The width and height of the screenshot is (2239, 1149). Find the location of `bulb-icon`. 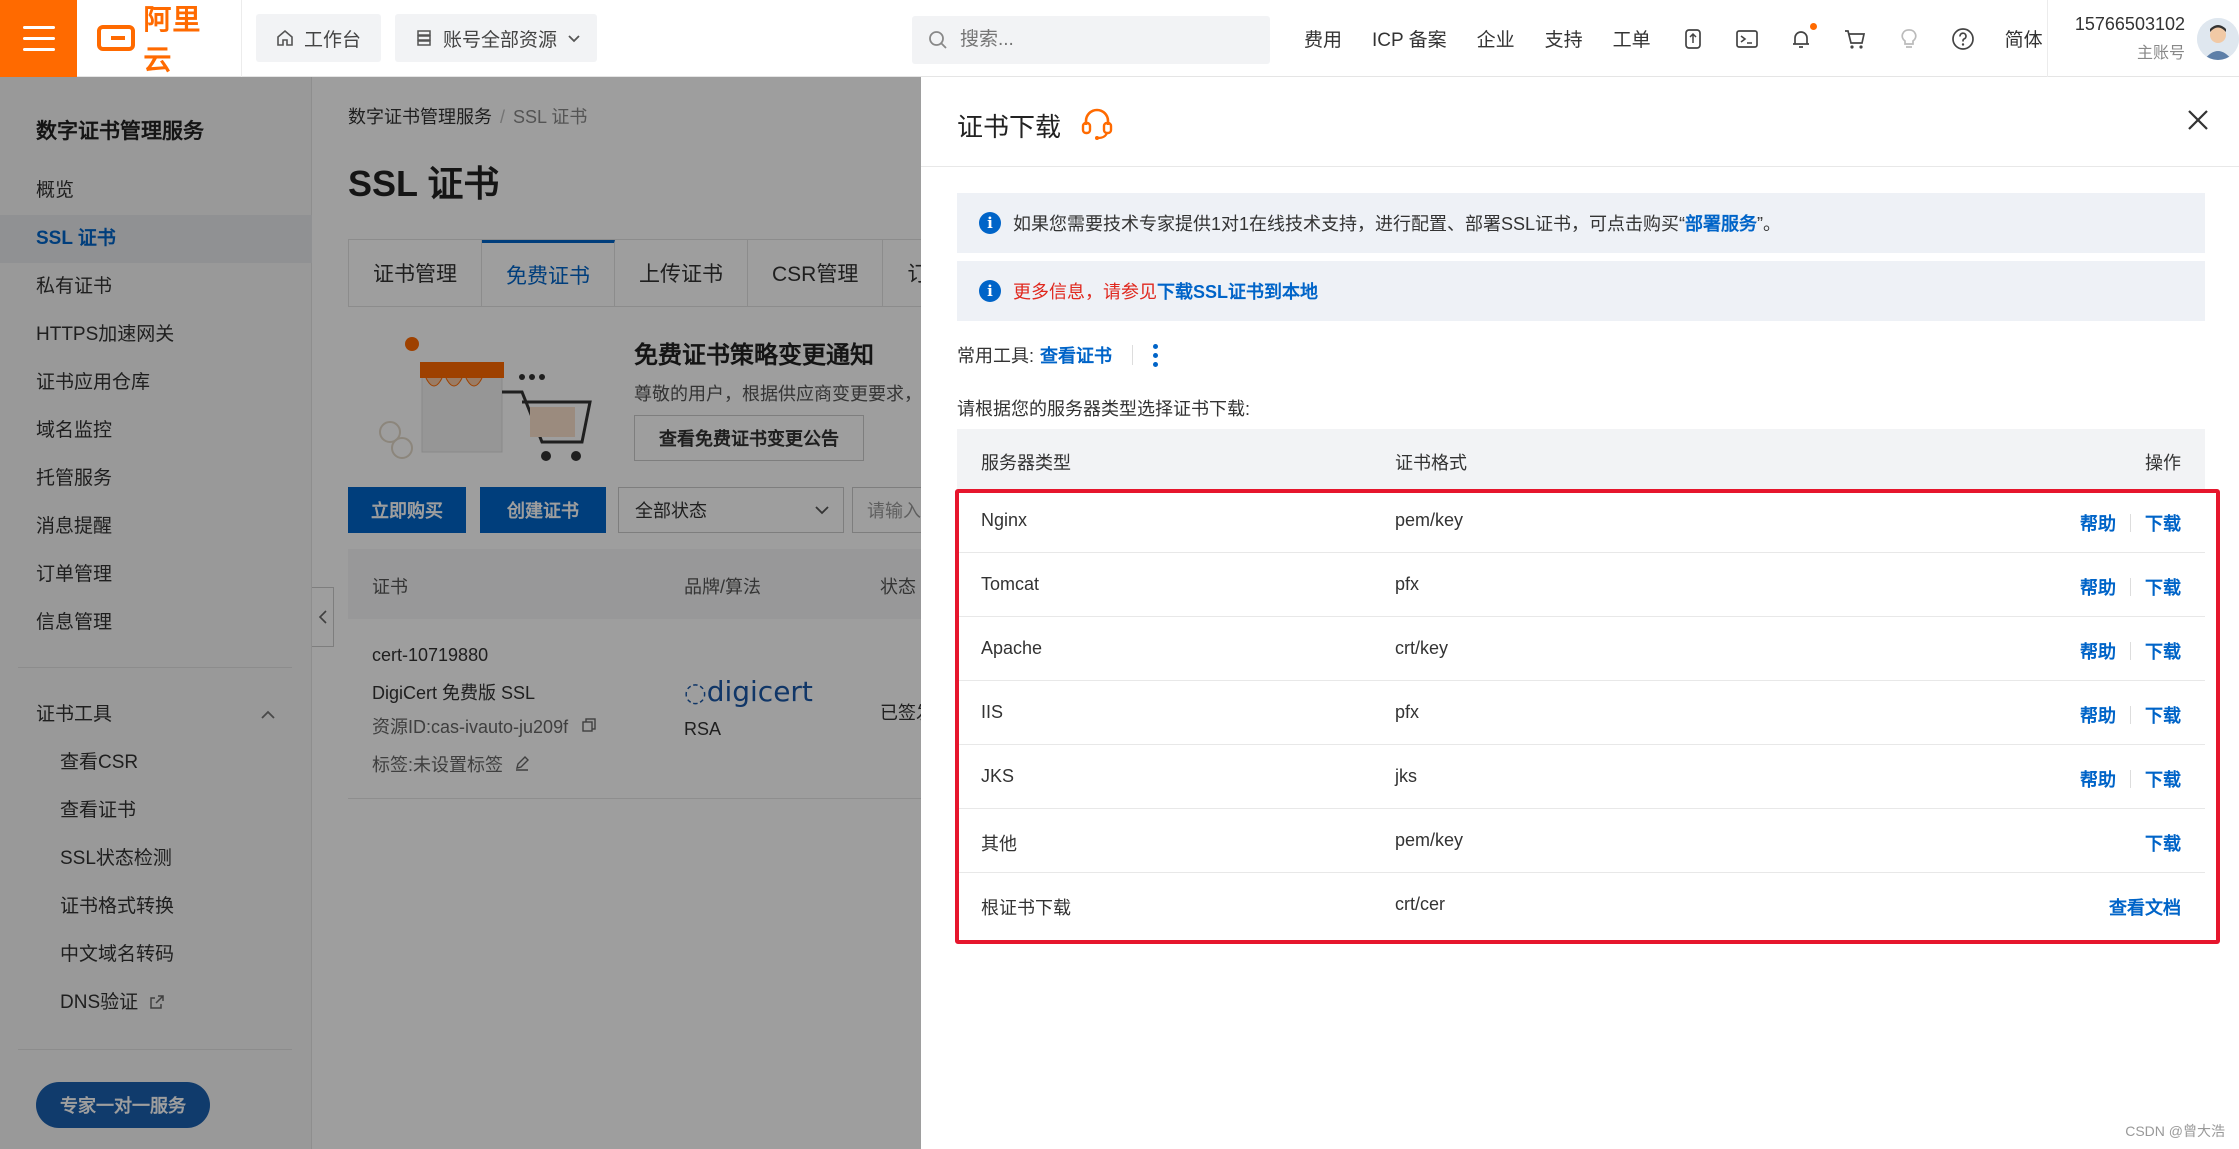

bulb-icon is located at coordinates (1909, 39).